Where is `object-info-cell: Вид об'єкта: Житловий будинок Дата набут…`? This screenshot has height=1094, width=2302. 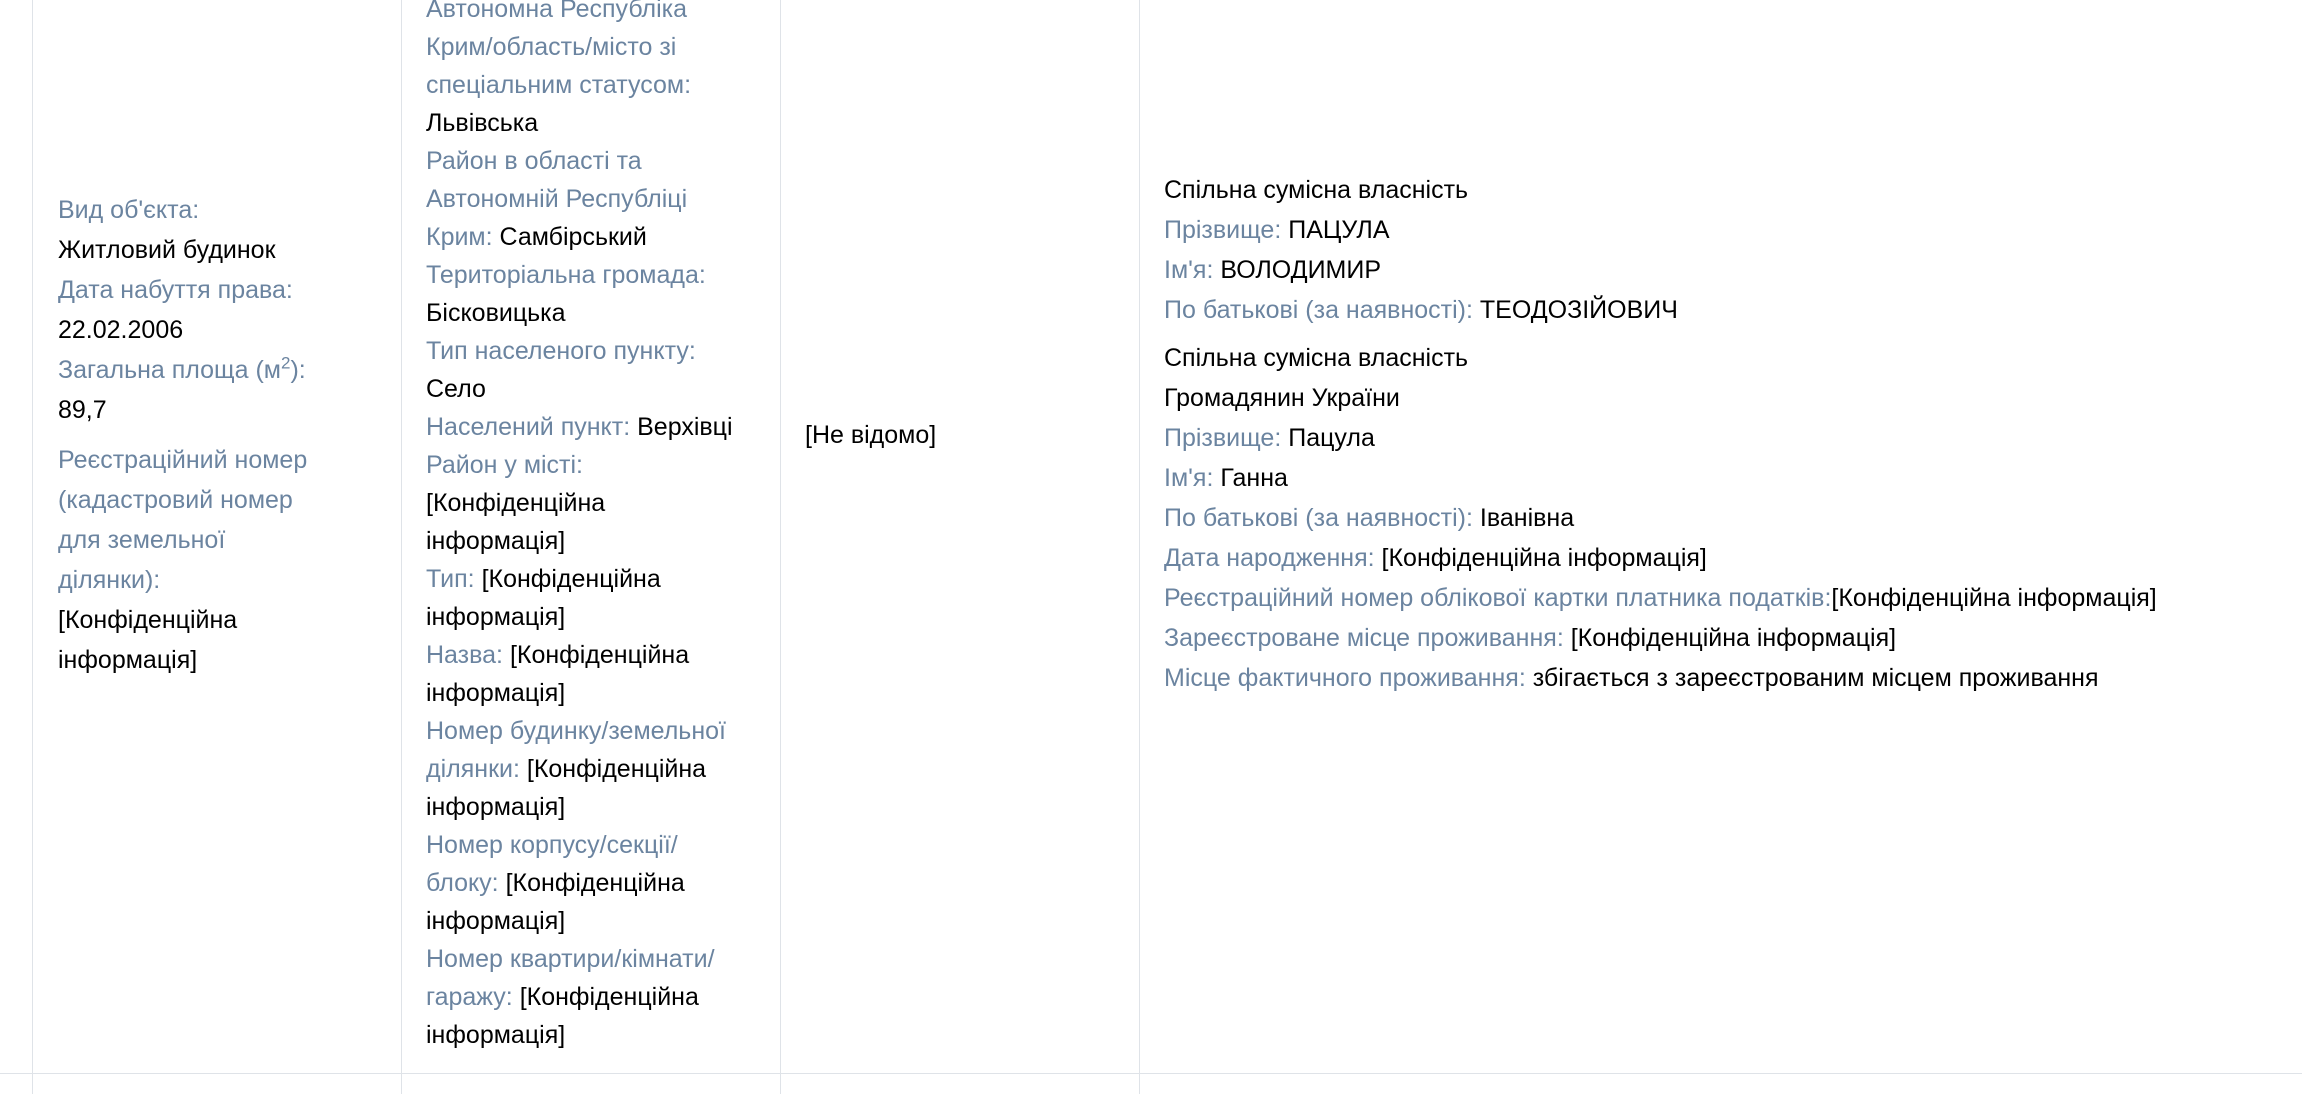
object-info-cell: Вид об'єкта: Житловий будинок Дата набут… is located at coordinates (208, 435).